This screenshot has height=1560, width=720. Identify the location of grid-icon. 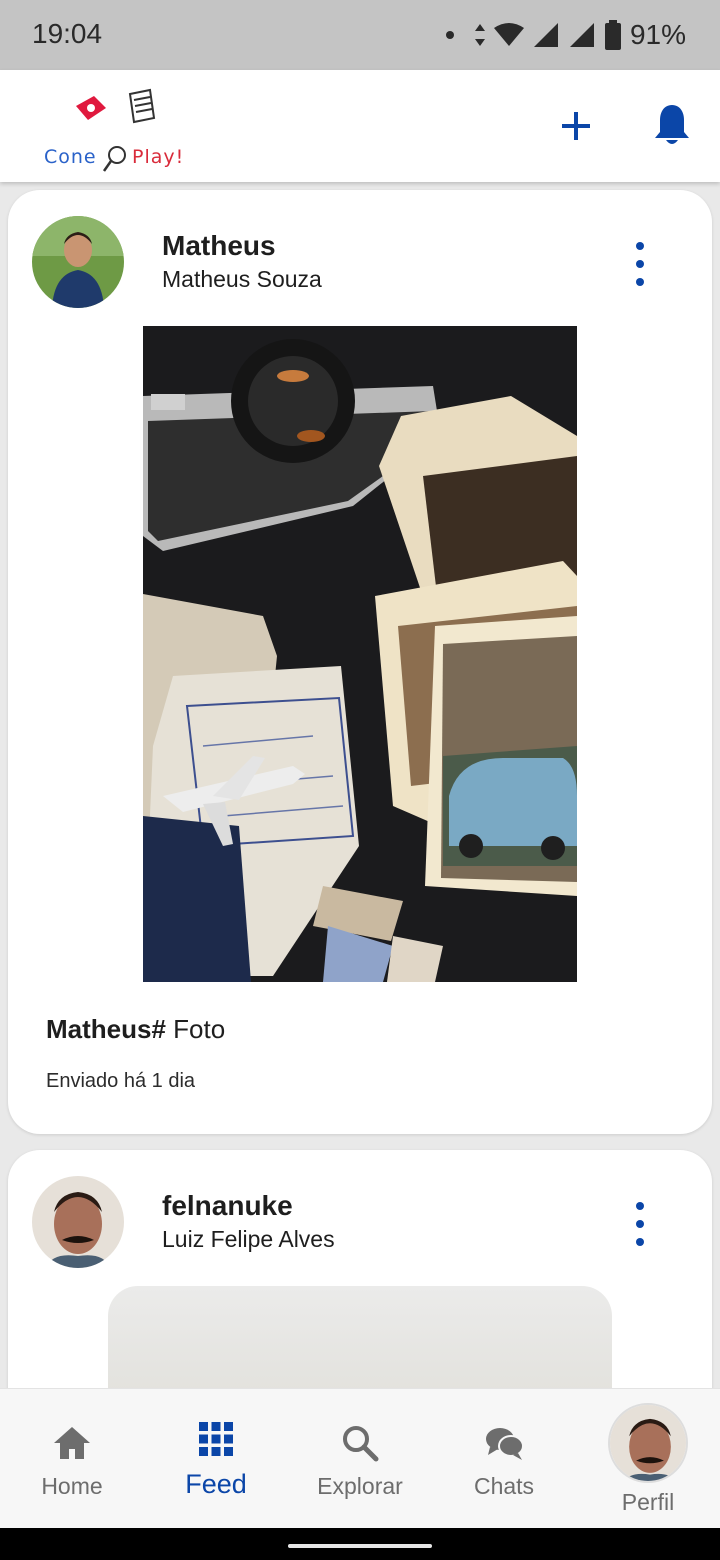
(216, 1439).